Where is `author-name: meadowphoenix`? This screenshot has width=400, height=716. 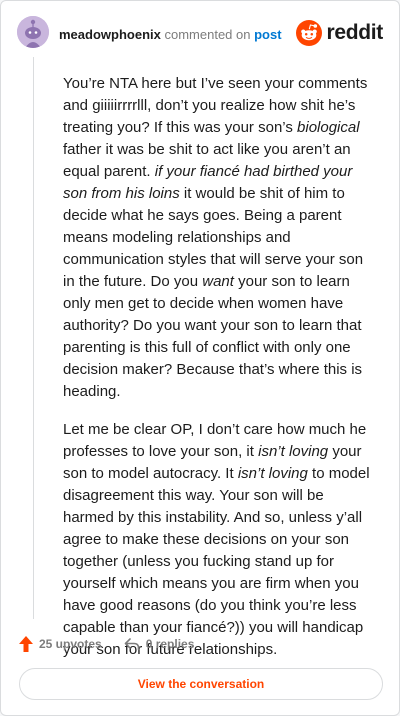
author-name: meadowphoenix is located at coordinates (110, 34).